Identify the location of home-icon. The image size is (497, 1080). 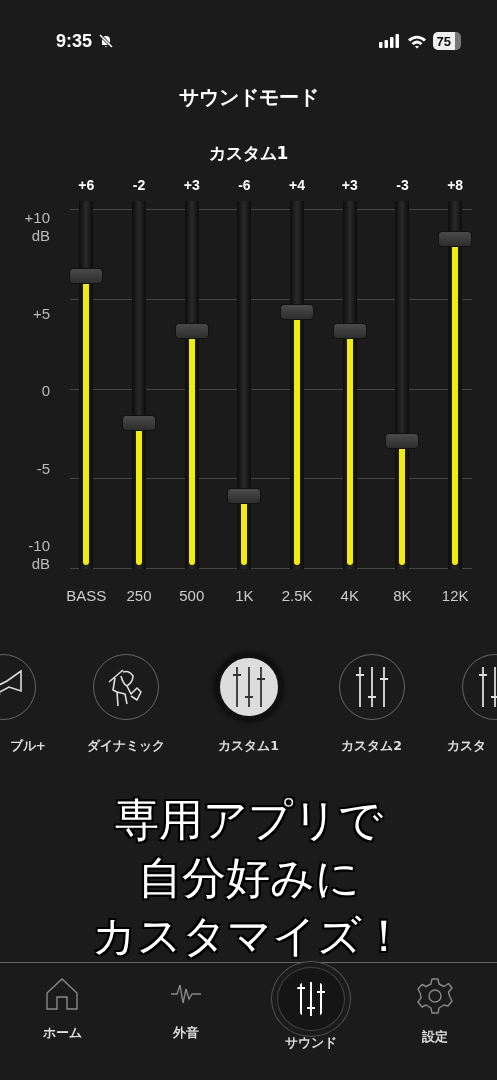
(62, 994).